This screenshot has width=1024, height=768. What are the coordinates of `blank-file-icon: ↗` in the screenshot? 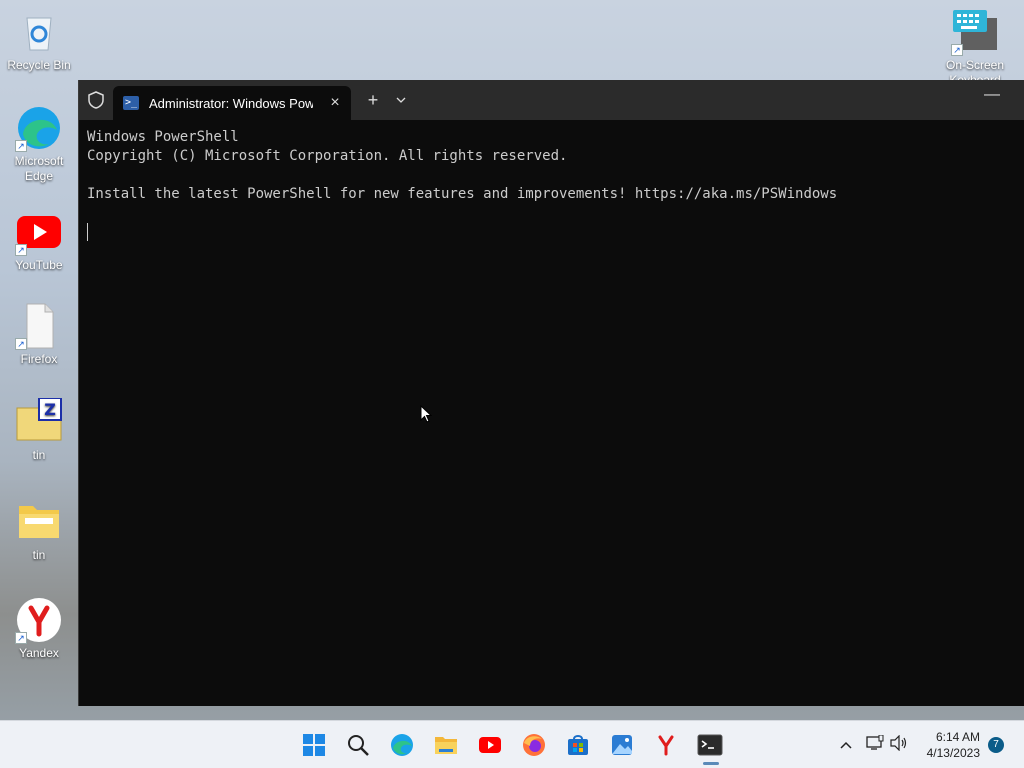 It's located at (39, 326).